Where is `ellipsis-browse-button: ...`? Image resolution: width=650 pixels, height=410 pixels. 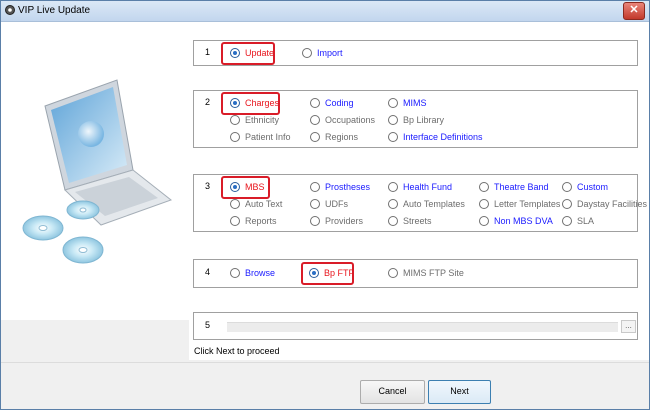
ellipsis-browse-button: ... is located at coordinates (628, 326).